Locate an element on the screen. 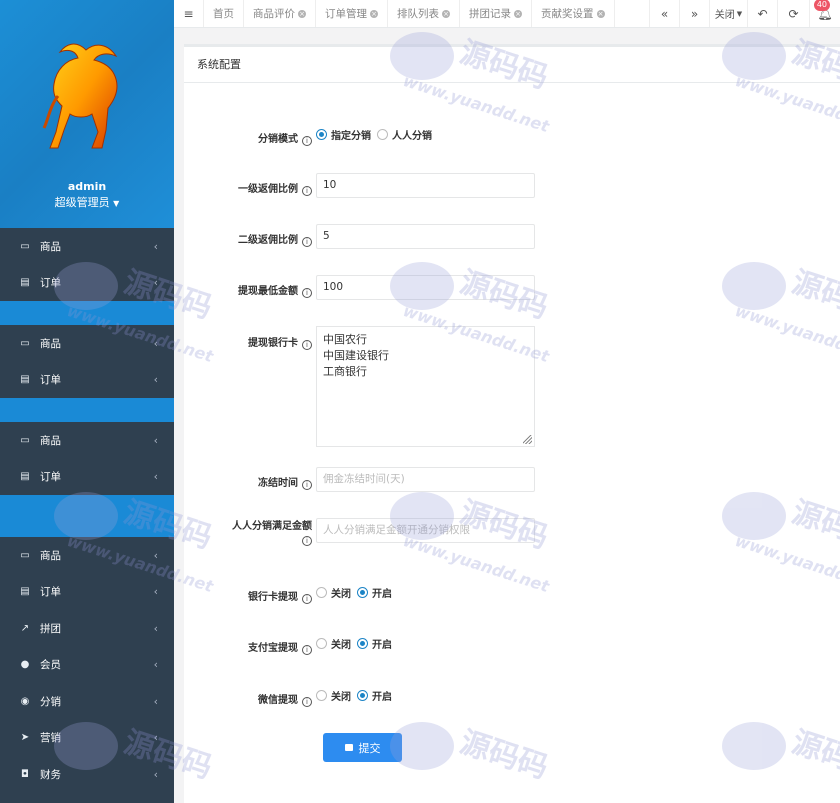  sidebar-divider is located at coordinates (87, 313).